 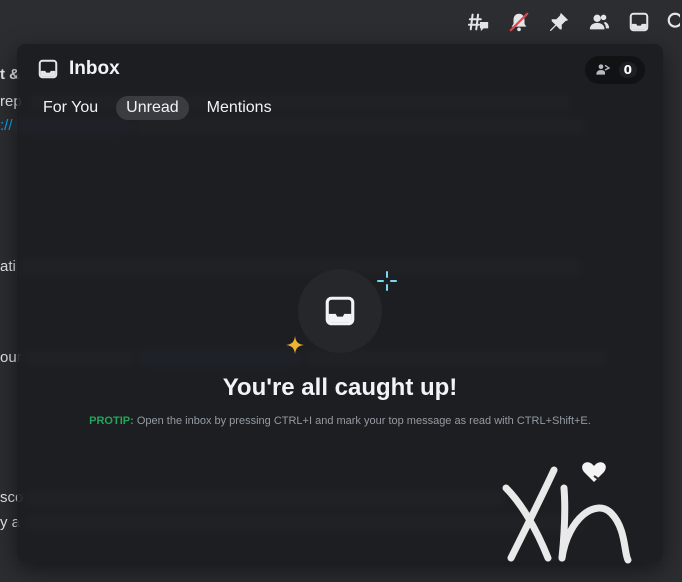 What do you see at coordinates (94, 68) in the screenshot?
I see `inbox-title-text: Inbox` at bounding box center [94, 68].